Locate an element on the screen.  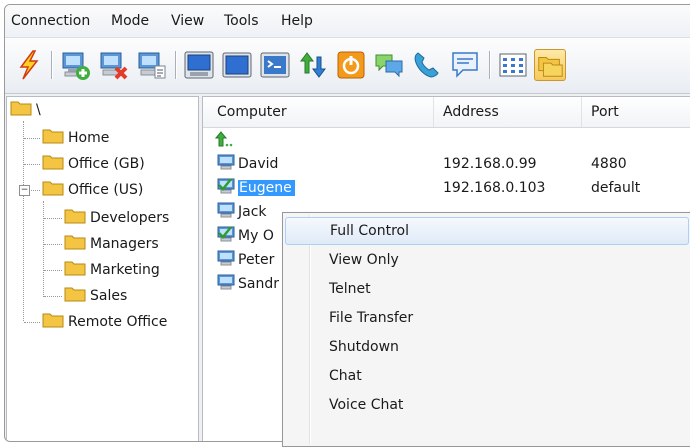
toolbar is located at coordinates (347, 66).